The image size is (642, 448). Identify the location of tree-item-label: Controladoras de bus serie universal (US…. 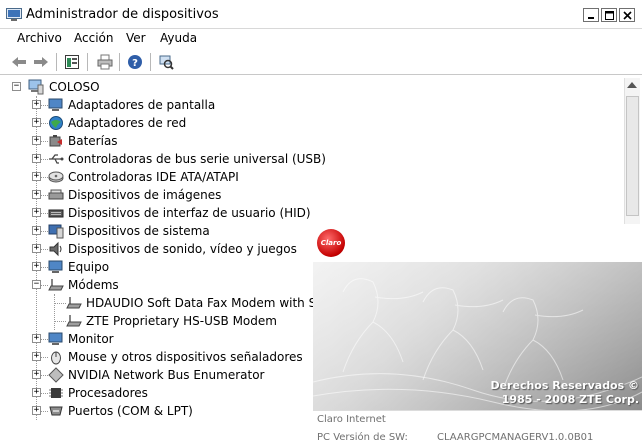
(197, 159).